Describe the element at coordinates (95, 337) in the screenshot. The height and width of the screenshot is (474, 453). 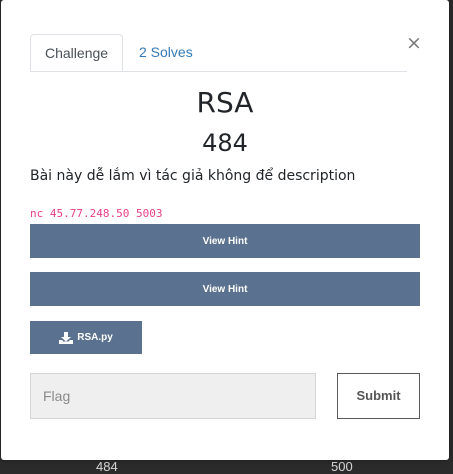
I see `file-name: RSA.py` at that location.